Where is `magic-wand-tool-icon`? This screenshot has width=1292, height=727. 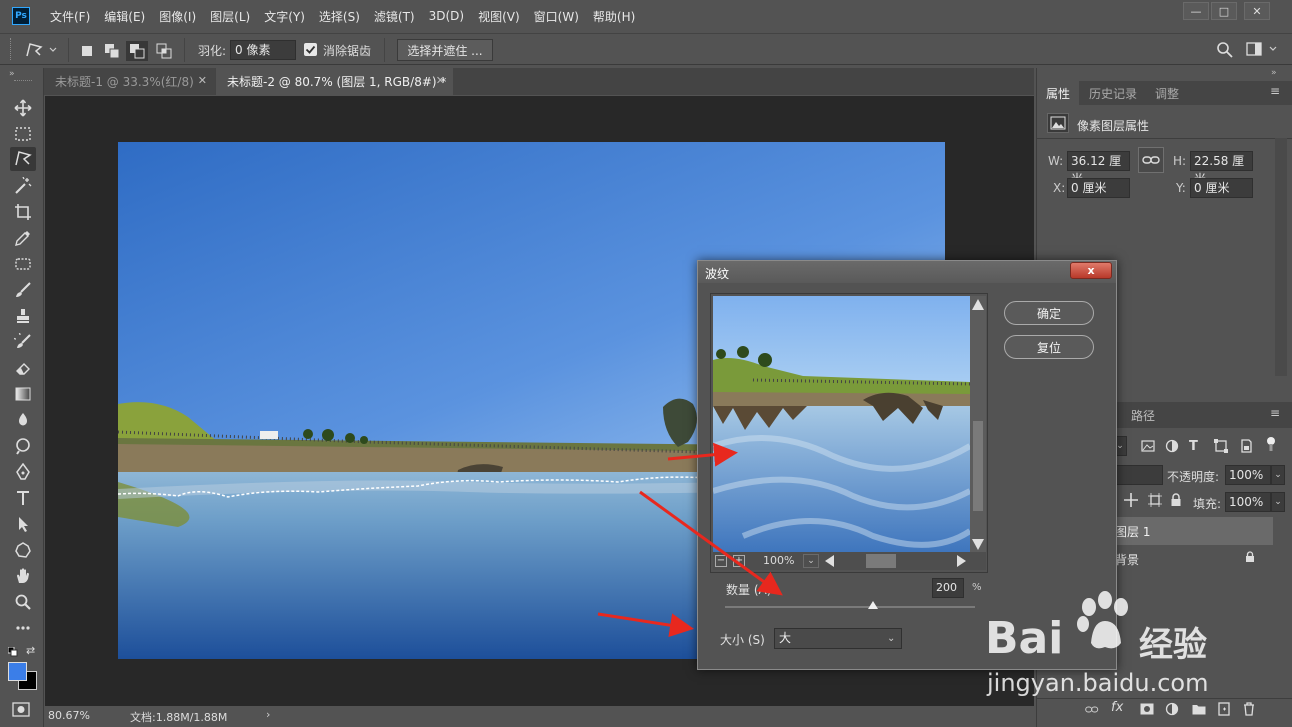 magic-wand-tool-icon is located at coordinates (23, 186).